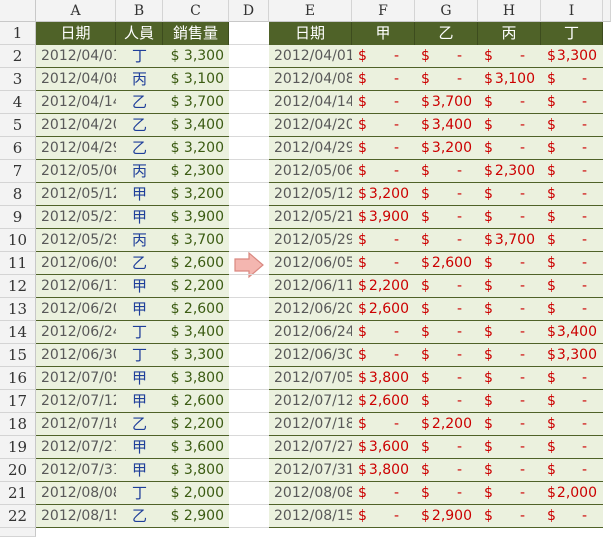 The image size is (611, 537). What do you see at coordinates (76, 79) in the screenshot?
I see `source-date-cell: 2012/04/08` at bounding box center [76, 79].